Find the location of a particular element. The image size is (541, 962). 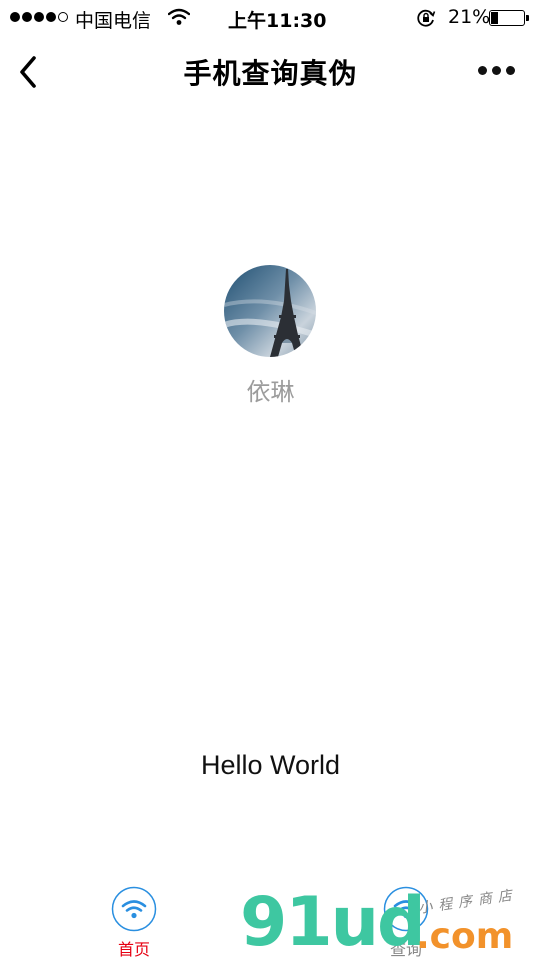

rotation-lock-icon is located at coordinates (426, 20).